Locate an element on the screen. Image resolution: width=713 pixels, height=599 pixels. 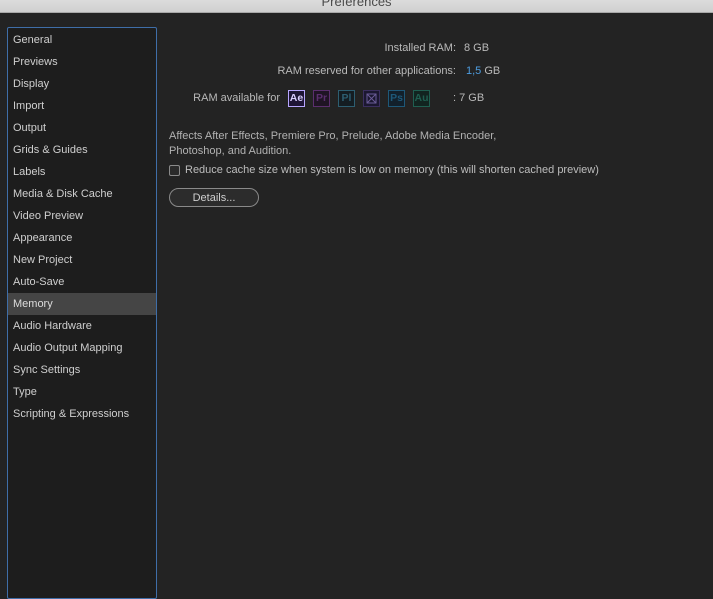
available-ram-label: RAM available for is located at coordinates (236, 98).